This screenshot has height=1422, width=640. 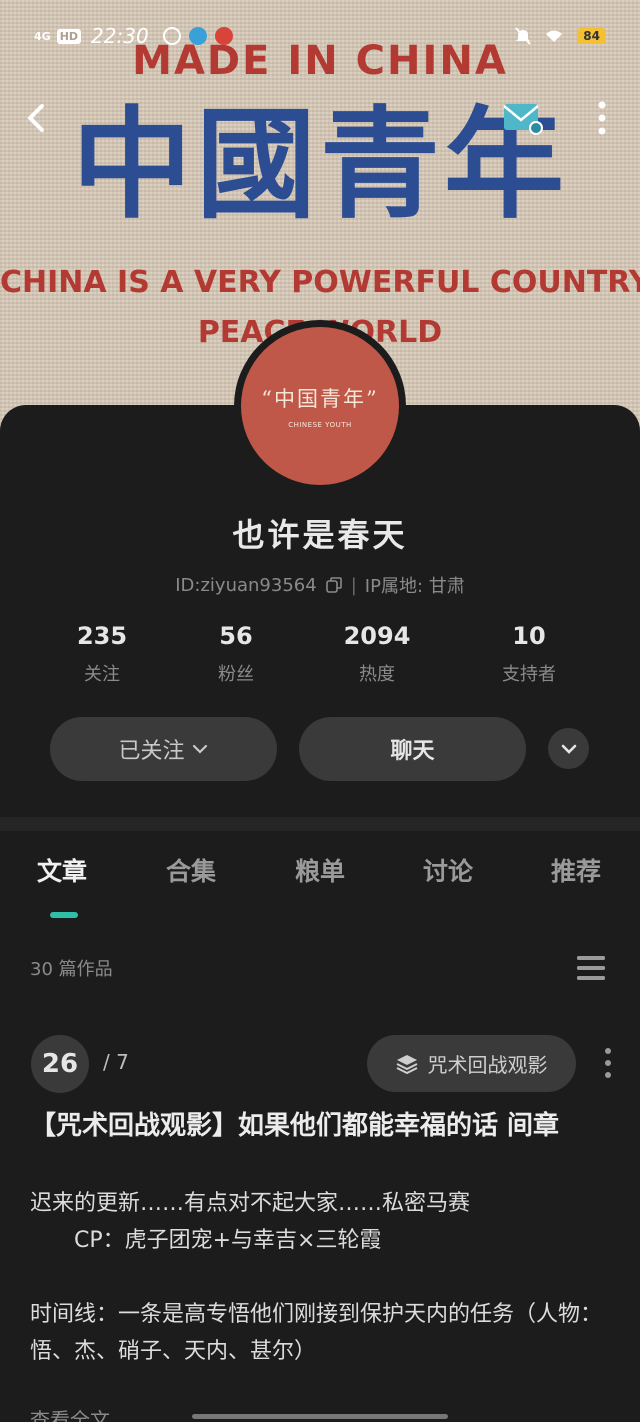 I want to click on stat-value: 235, so click(x=102, y=636).